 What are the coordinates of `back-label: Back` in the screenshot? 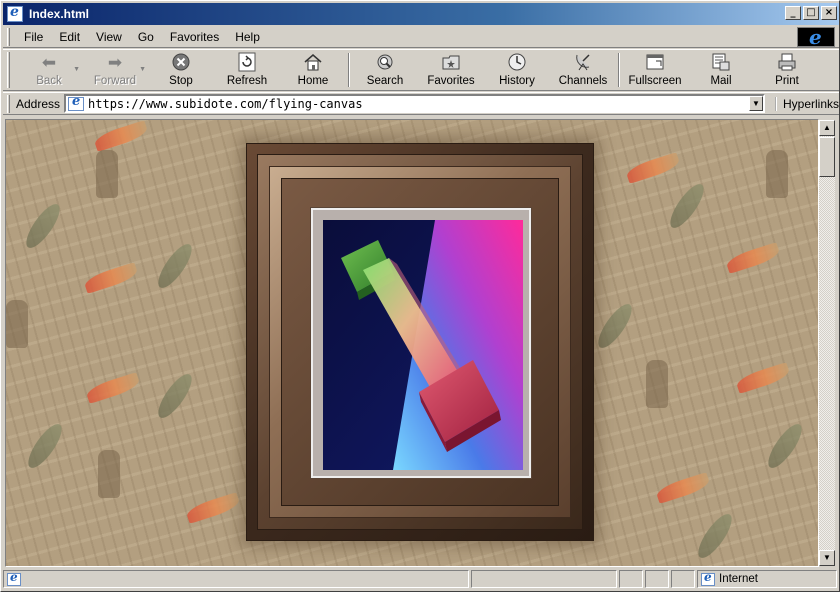 It's located at (49, 81).